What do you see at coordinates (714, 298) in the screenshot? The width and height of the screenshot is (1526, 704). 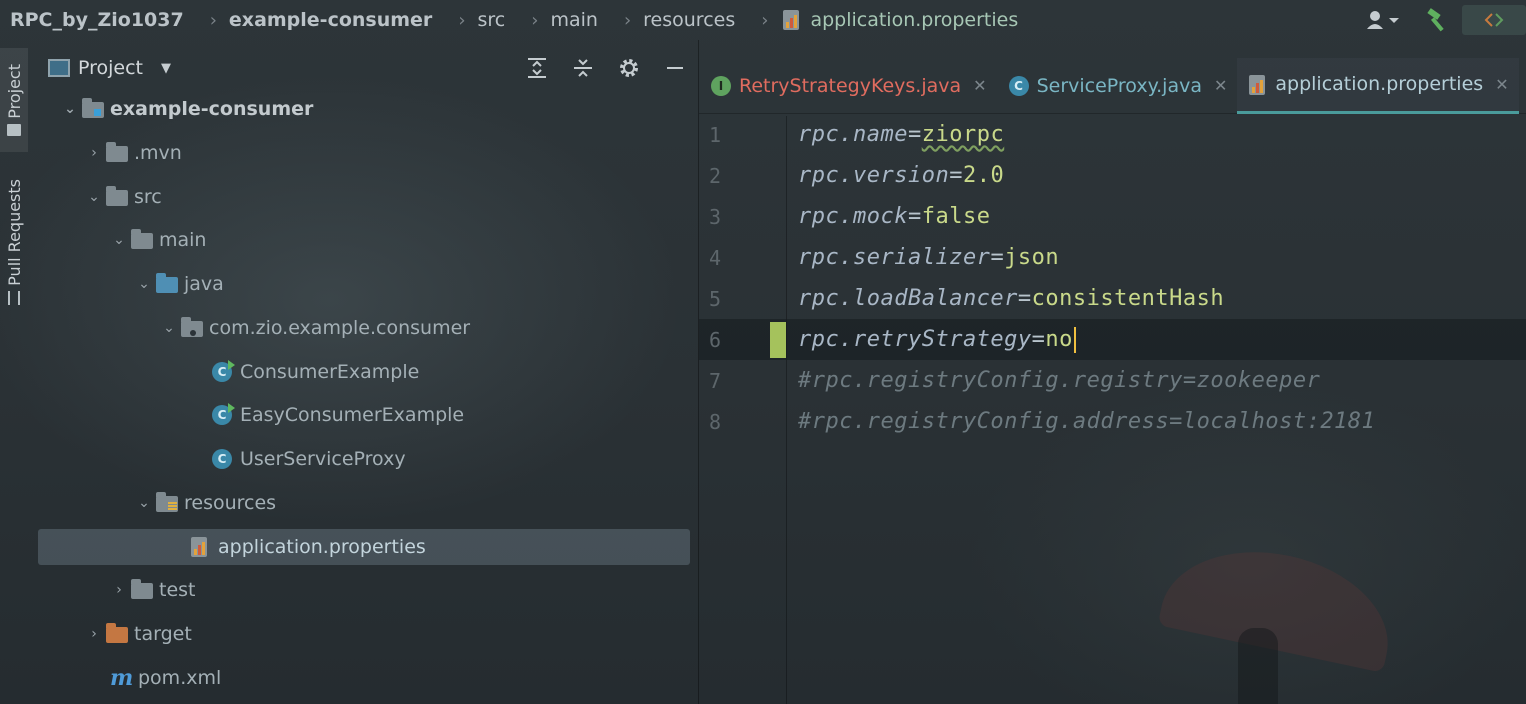 I see `line-number: 5` at bounding box center [714, 298].